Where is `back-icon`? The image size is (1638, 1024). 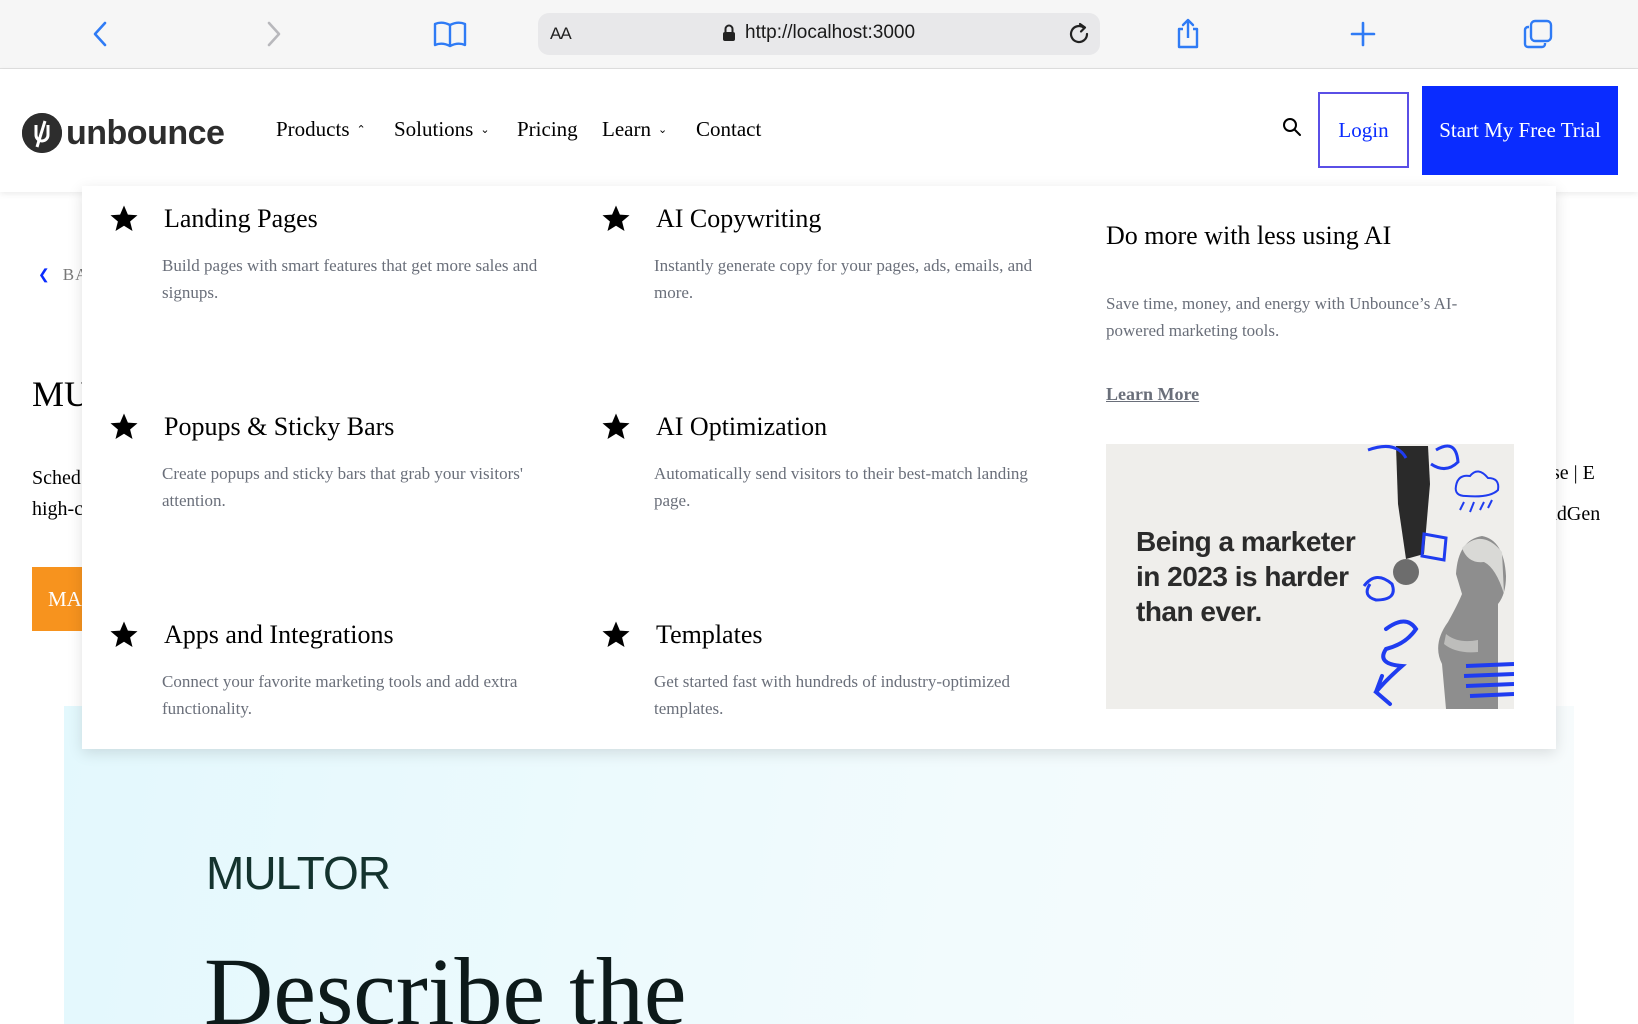 back-icon is located at coordinates (100, 34).